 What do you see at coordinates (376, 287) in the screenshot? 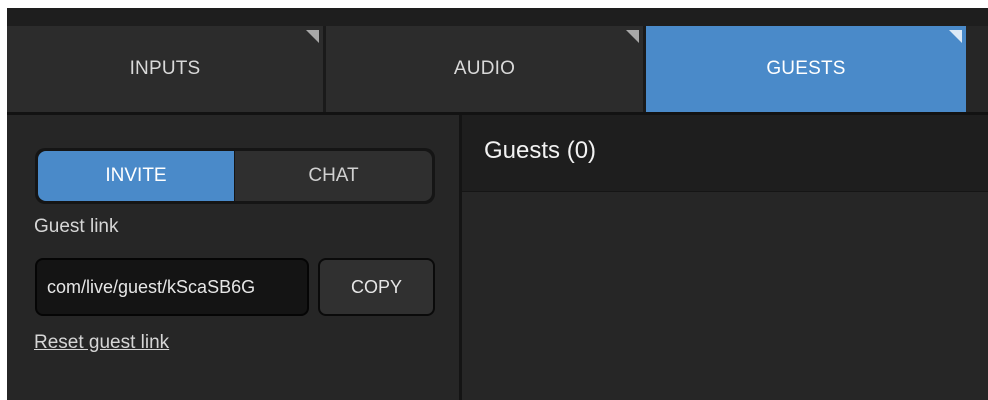
I see `copy-button: COPY` at bounding box center [376, 287].